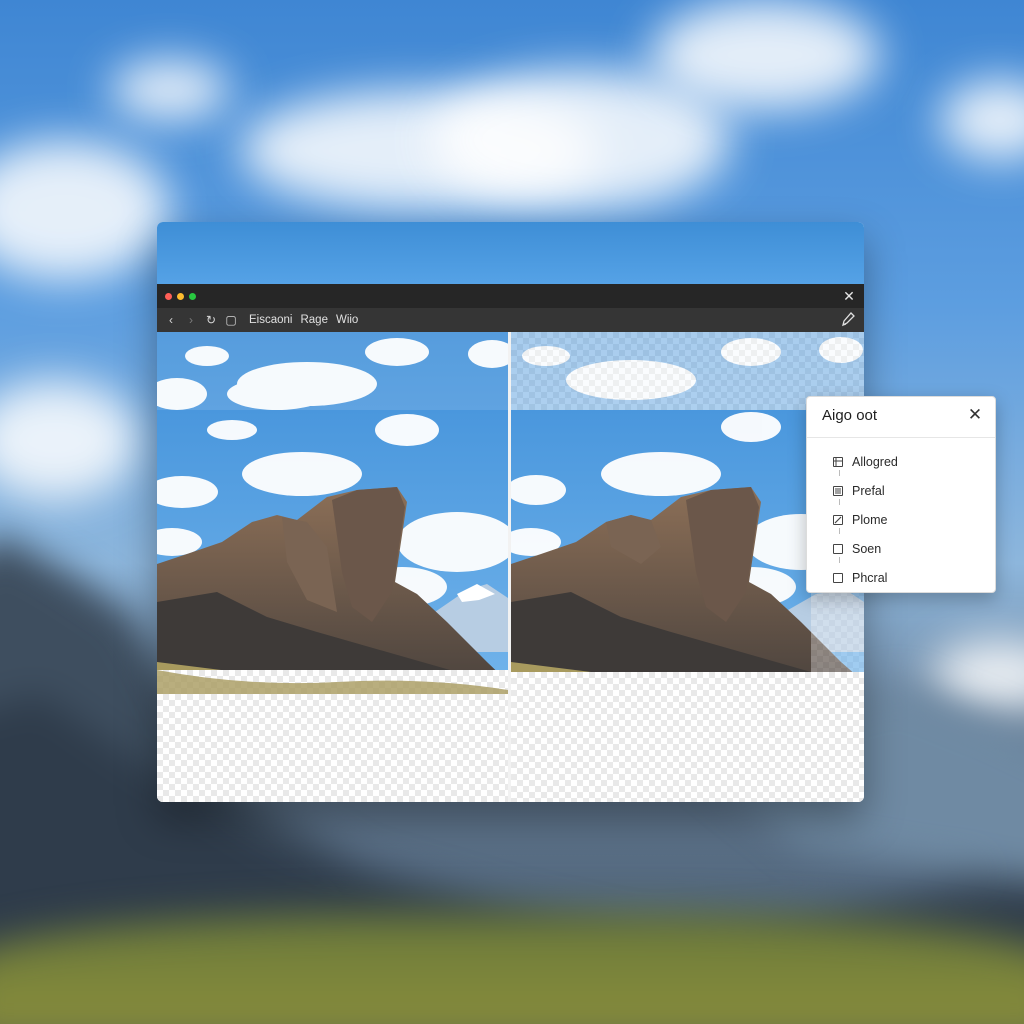  What do you see at coordinates (270, 320) in the screenshot?
I see `menu-item-eiscaoni: Eiscaoni` at bounding box center [270, 320].